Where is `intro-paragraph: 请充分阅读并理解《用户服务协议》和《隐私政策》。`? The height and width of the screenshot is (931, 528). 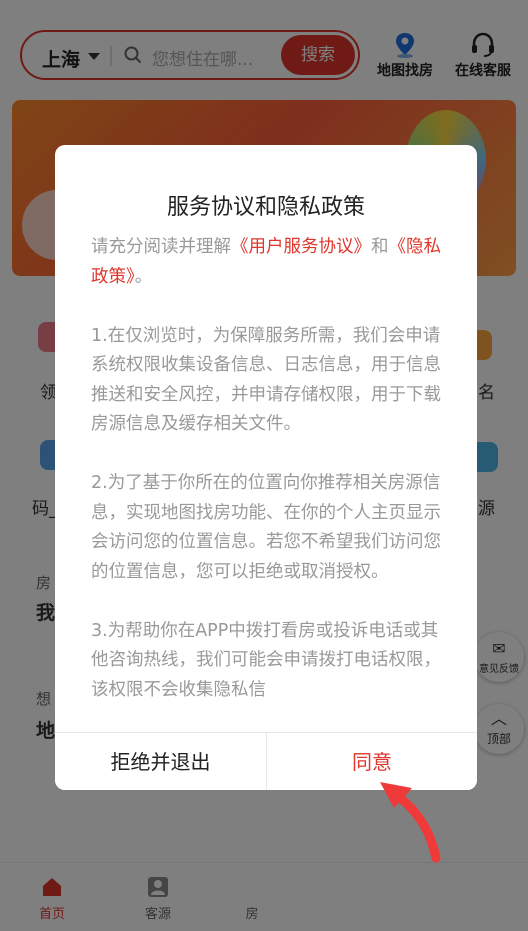
intro-paragraph: 请充分阅读并理解《用户服务协议》和《隐私政策》。 is located at coordinates (269, 262).